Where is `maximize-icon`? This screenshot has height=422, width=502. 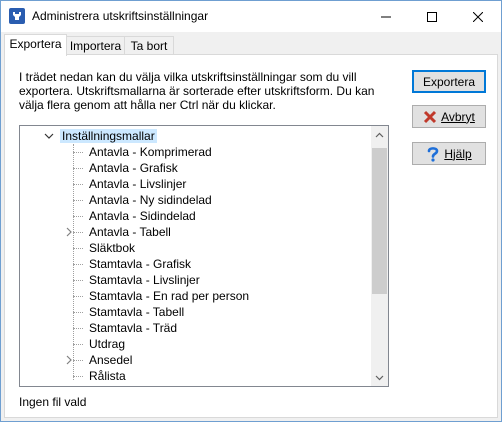
maximize-icon is located at coordinates (432, 16).